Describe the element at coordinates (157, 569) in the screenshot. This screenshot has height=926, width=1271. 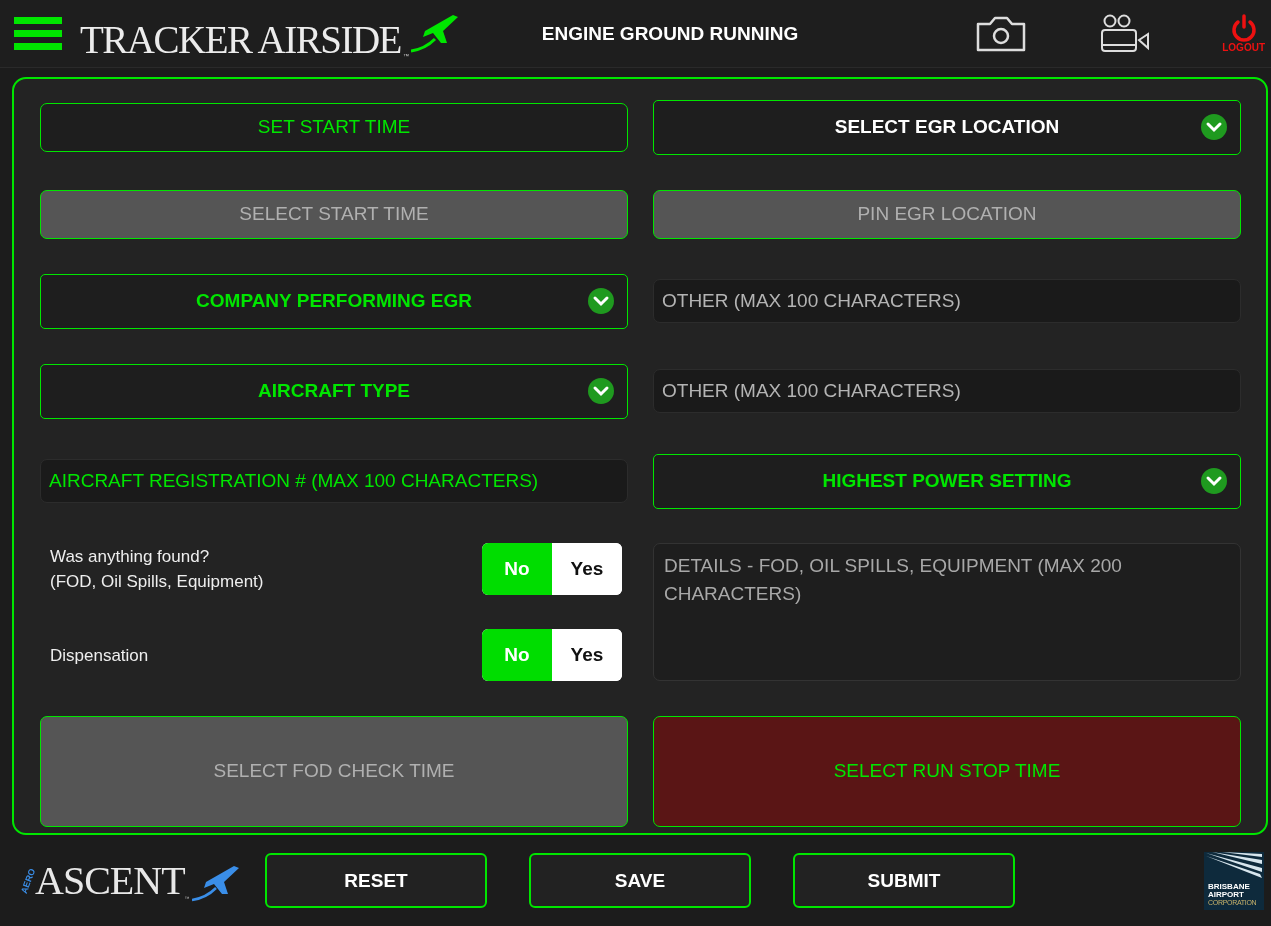
I see `question-label: Was anything found? (FOD, Oil Spills, Equipment)` at that location.